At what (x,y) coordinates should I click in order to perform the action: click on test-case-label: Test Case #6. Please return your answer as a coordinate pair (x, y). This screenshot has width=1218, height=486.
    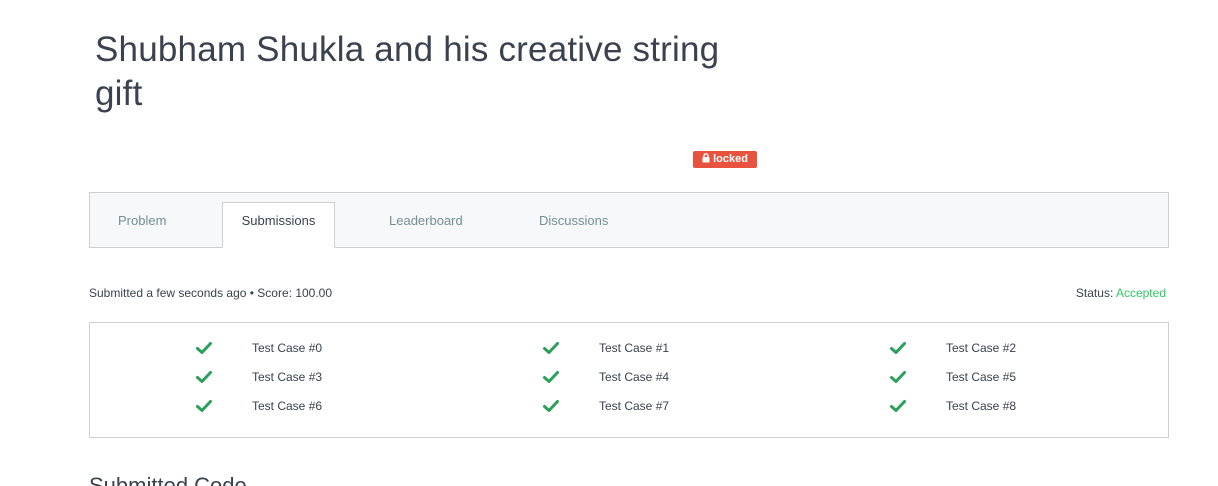
    Looking at the image, I should click on (287, 406).